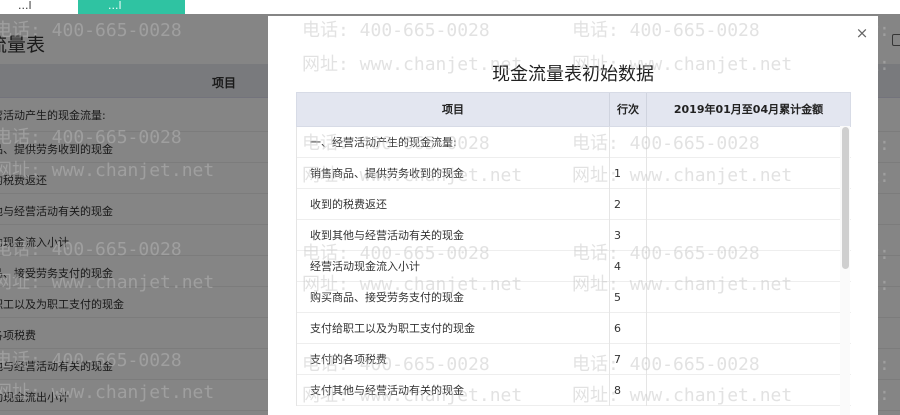 The width and height of the screenshot is (900, 415). Describe the element at coordinates (845, 198) in the screenshot. I see `table-scrollbar-thumb` at that location.